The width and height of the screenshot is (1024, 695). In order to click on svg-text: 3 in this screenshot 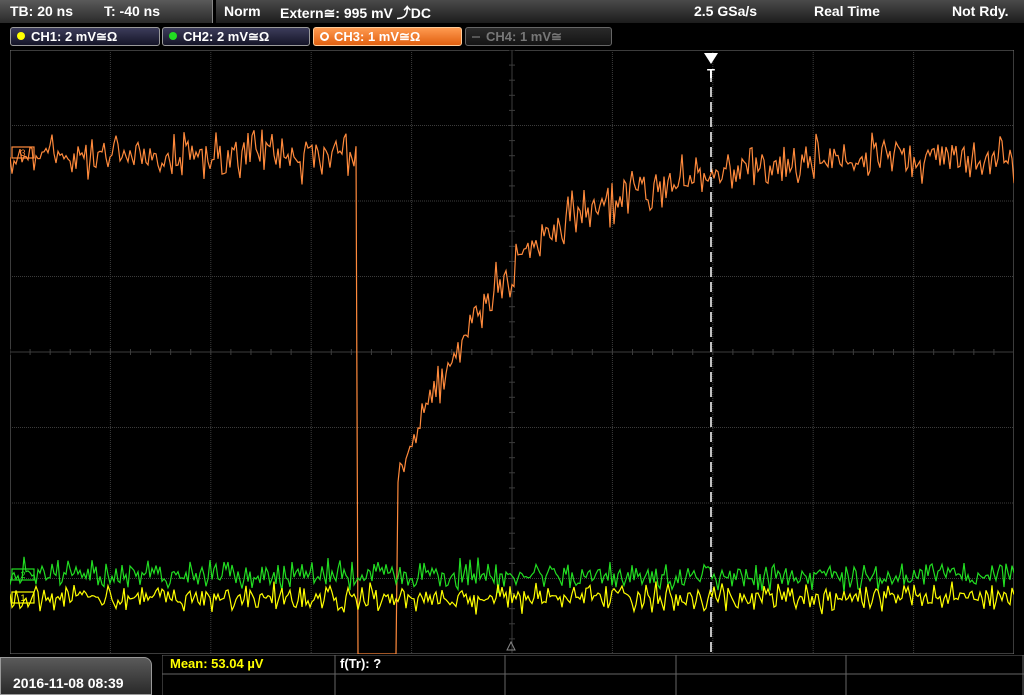, I will do `click(22, 153)`.